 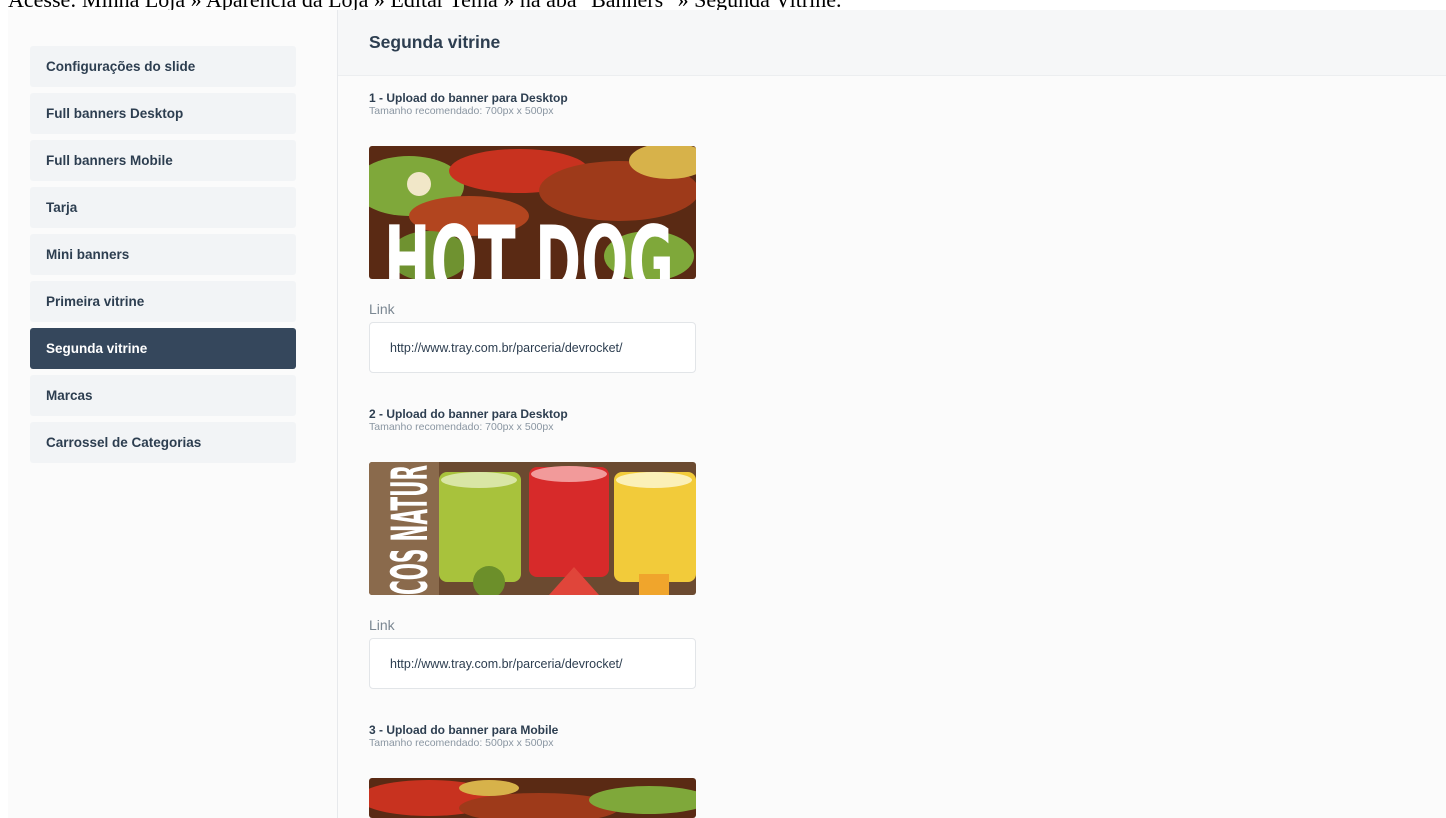 What do you see at coordinates (163, 160) in the screenshot?
I see `sidebar-item-full-banners-mobile: Full banners Mobile` at bounding box center [163, 160].